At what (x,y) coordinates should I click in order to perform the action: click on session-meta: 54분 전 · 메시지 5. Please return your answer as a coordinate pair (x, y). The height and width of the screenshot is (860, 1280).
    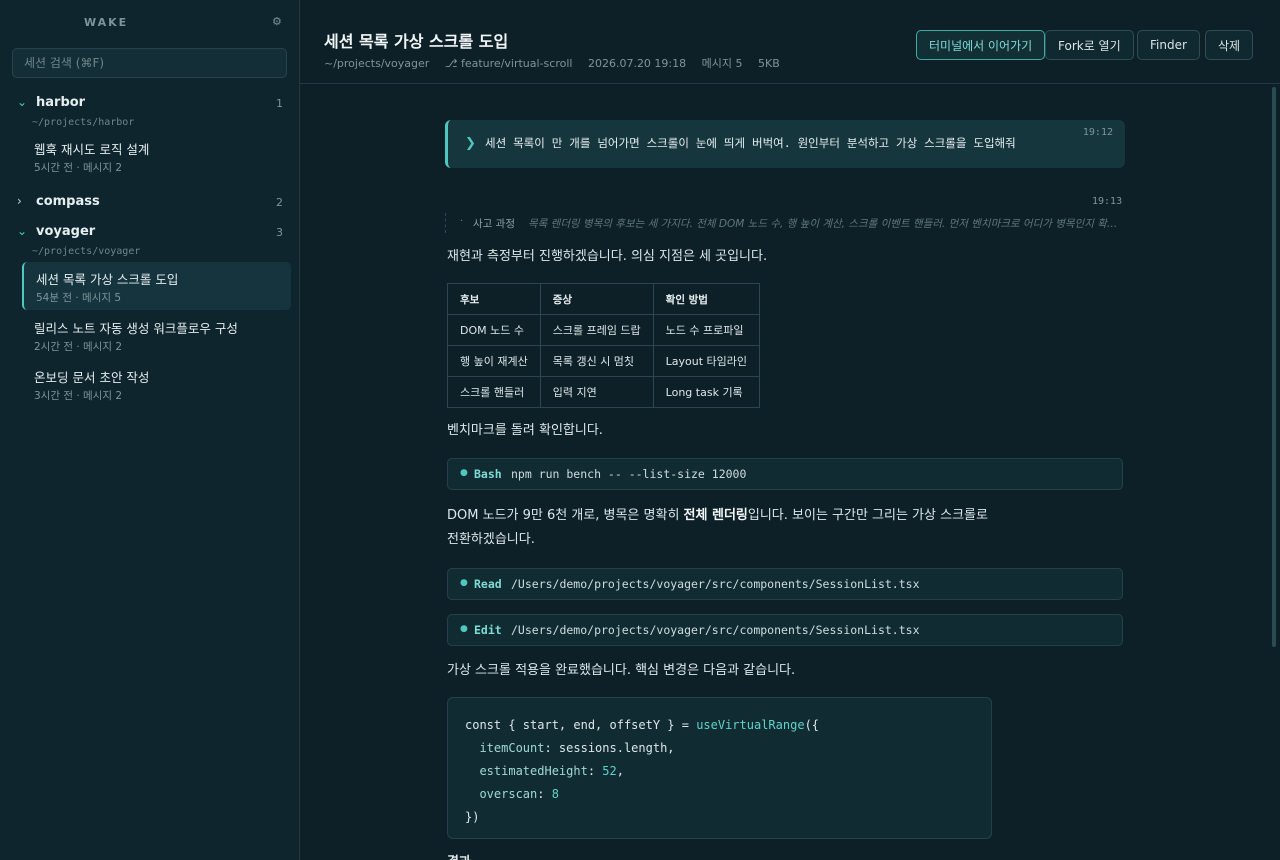
    Looking at the image, I should click on (79, 298).